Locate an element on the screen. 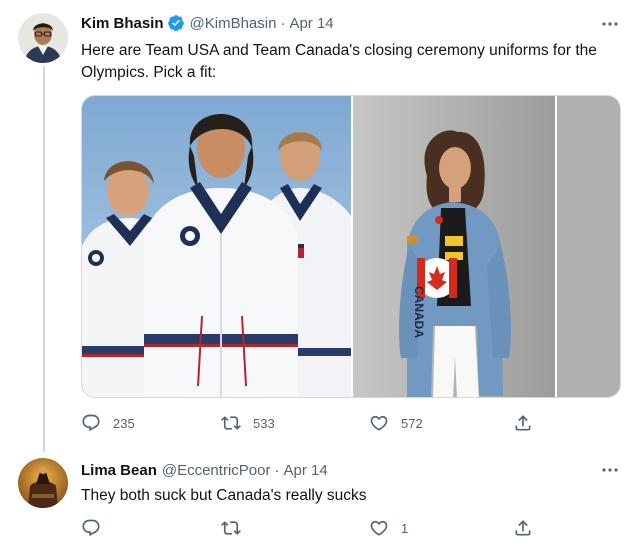 This screenshot has width=640, height=549. reply-count: 235 is located at coordinates (124, 423).